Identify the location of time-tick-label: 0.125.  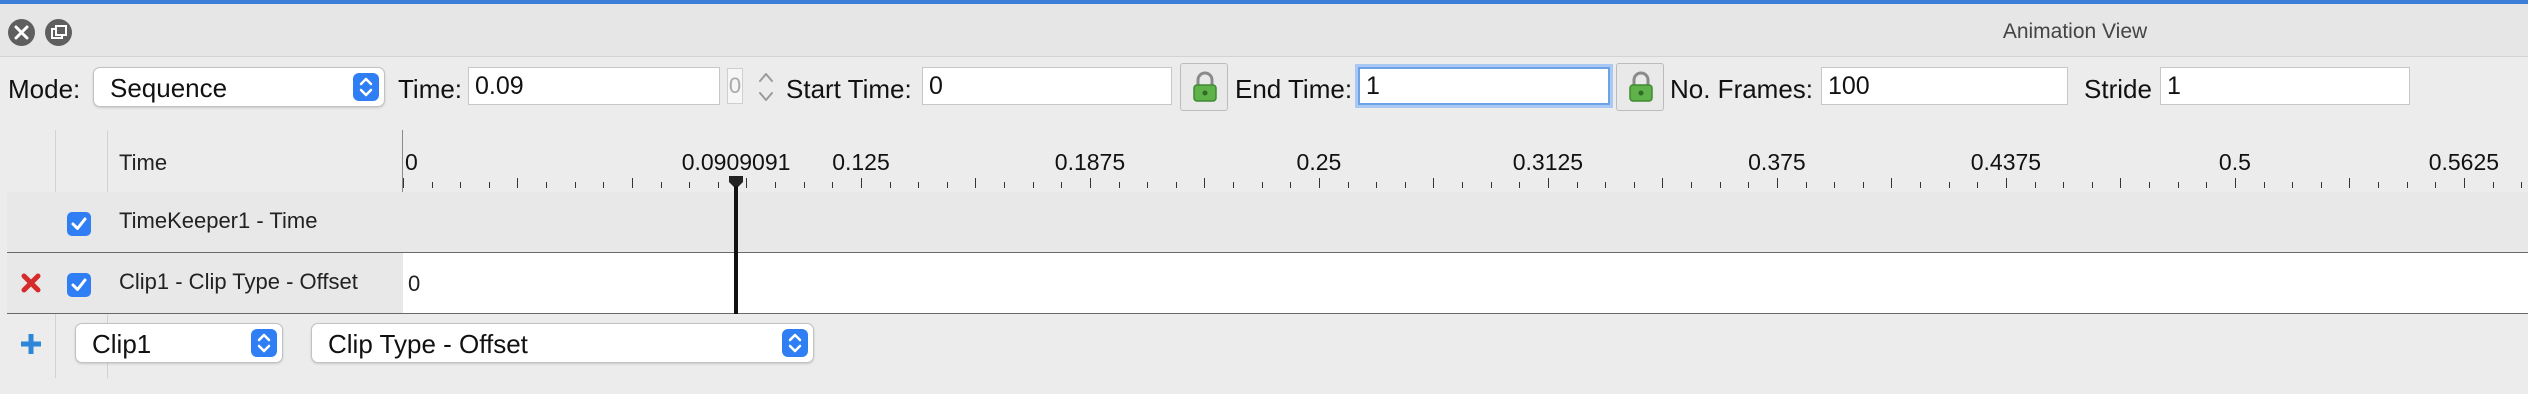
(861, 162).